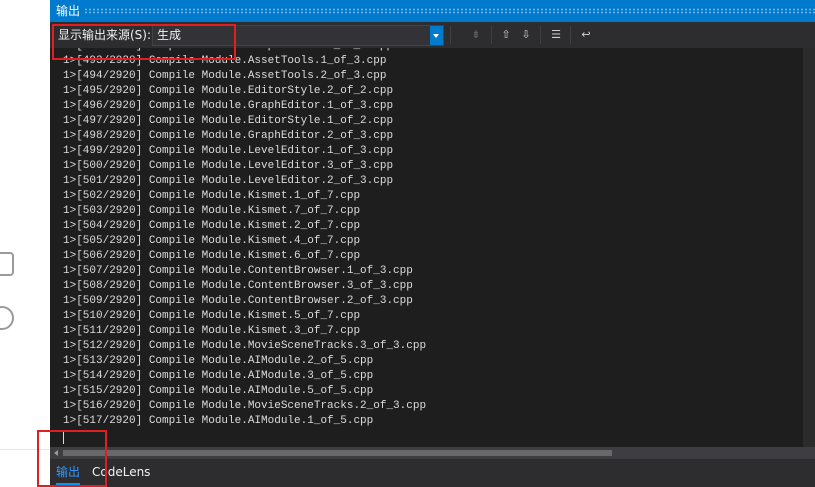 Image resolution: width=815 pixels, height=487 pixels. What do you see at coordinates (7, 264) in the screenshot?
I see `qr-code-icon` at bounding box center [7, 264].